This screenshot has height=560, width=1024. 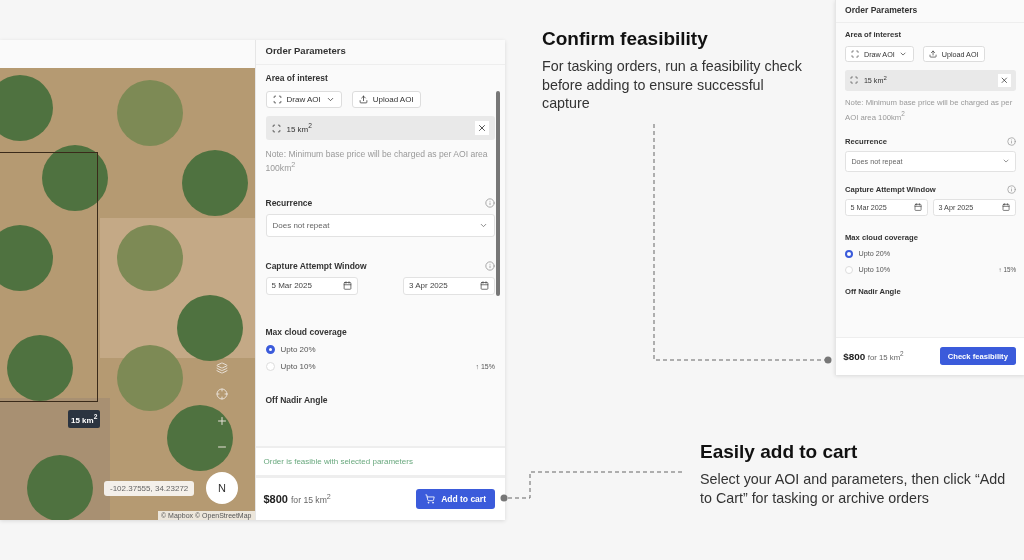 What do you see at coordinates (222, 421) in the screenshot?
I see `zoom-in-icon` at bounding box center [222, 421].